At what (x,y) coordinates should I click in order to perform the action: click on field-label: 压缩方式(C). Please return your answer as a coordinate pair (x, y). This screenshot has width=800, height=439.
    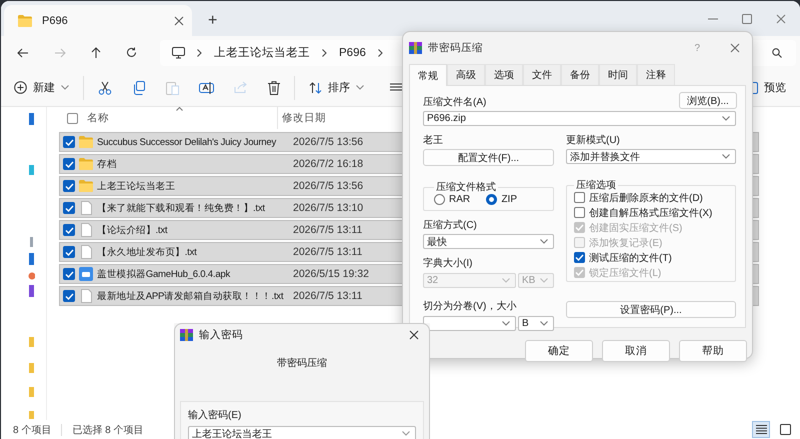
    Looking at the image, I should click on (450, 225).